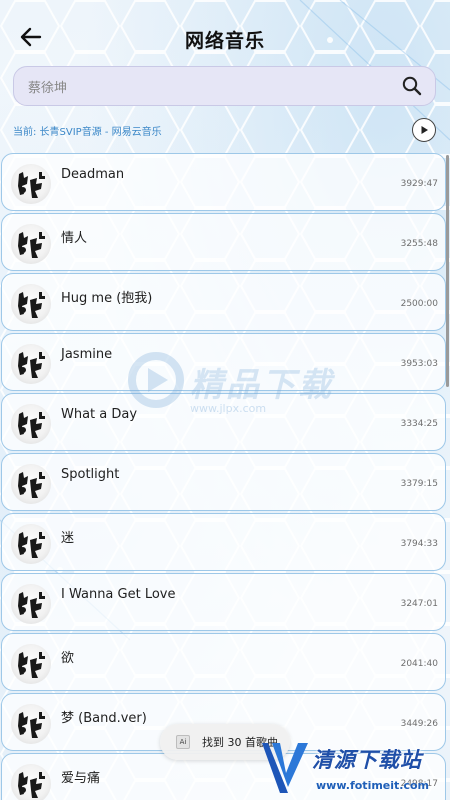 The width and height of the screenshot is (450, 800). I want to click on source-row: 当前: 长青SVIP音源 - 网易云音乐, so click(224, 131).